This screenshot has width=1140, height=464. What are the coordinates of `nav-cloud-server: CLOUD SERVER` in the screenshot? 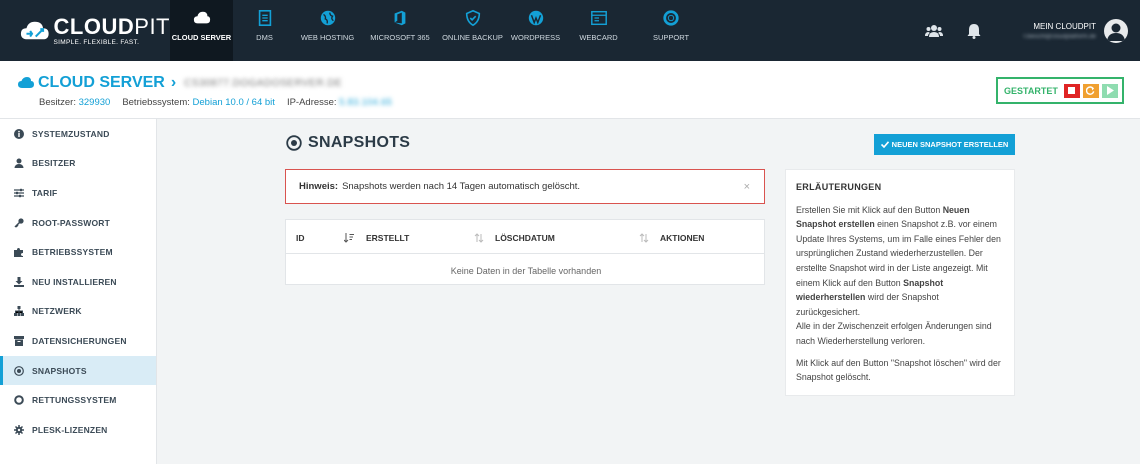 It's located at (201, 30).